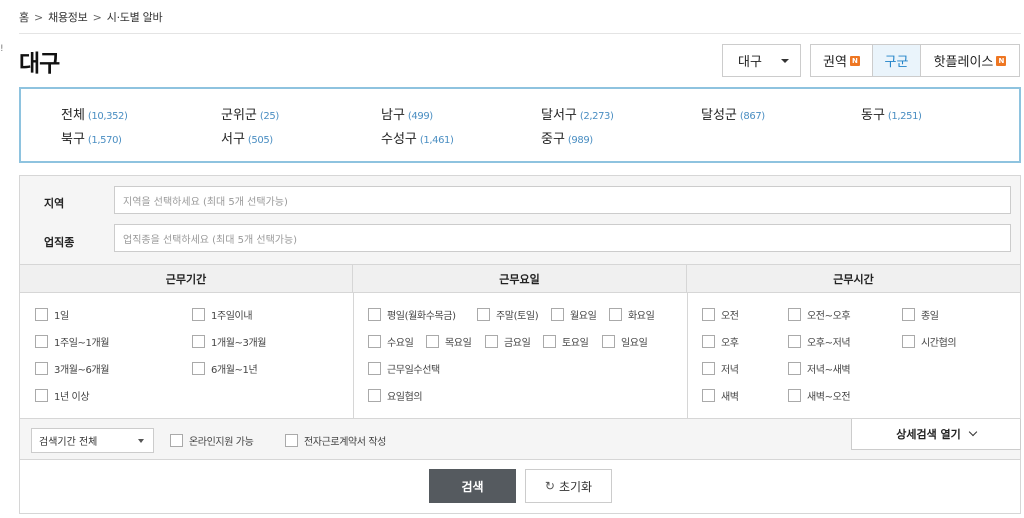  Describe the element at coordinates (517, 343) in the screenshot. I see `checkbox-label: 금요일` at that location.